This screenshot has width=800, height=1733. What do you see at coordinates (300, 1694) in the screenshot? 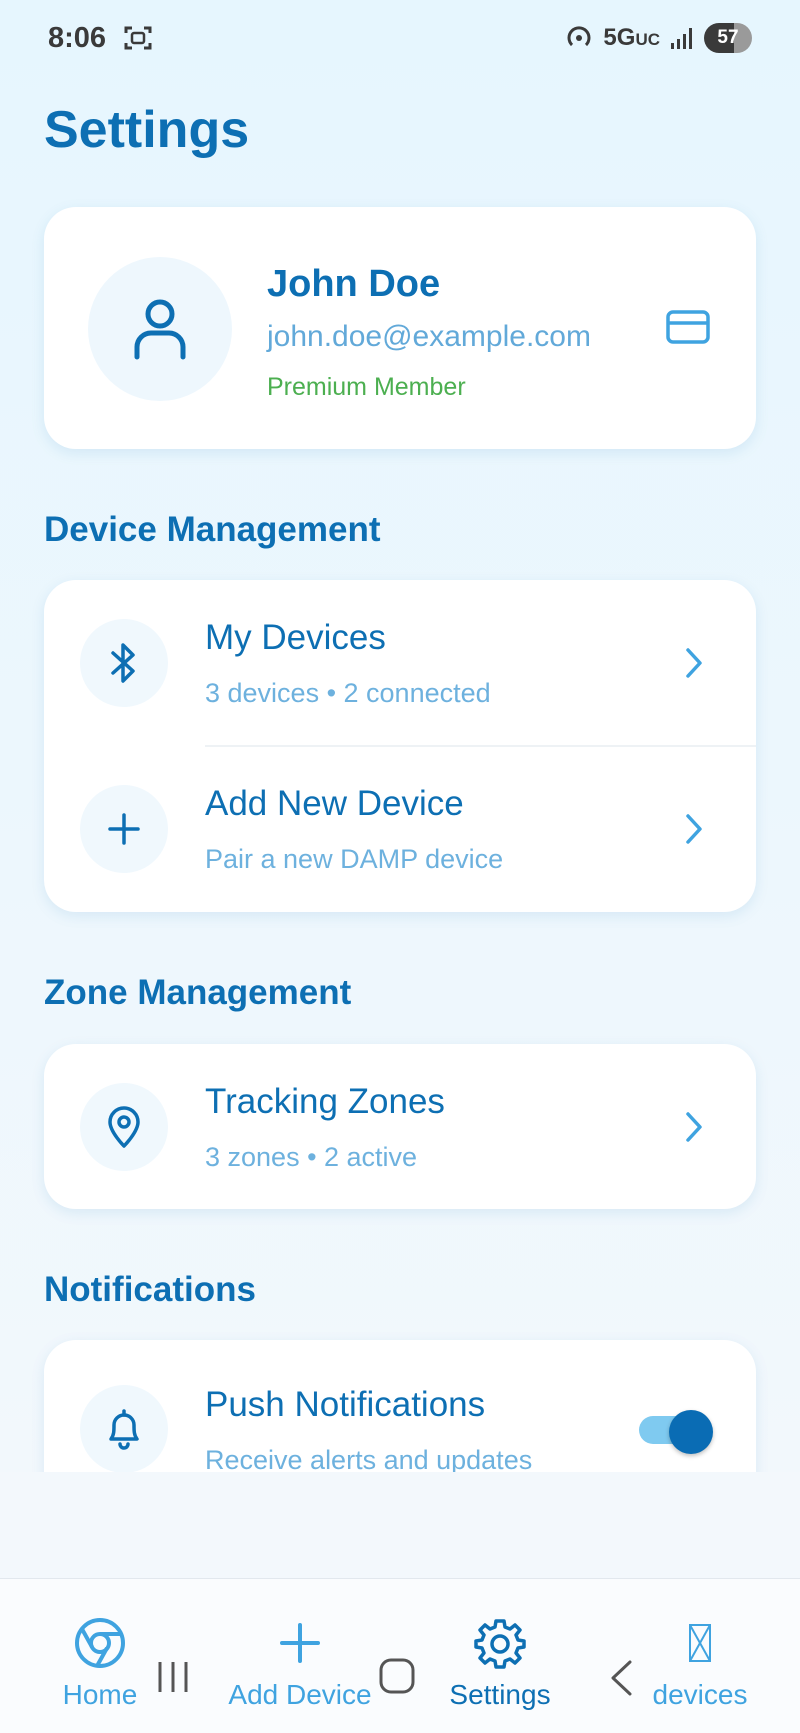
I see `nav-label: Add Device` at bounding box center [300, 1694].